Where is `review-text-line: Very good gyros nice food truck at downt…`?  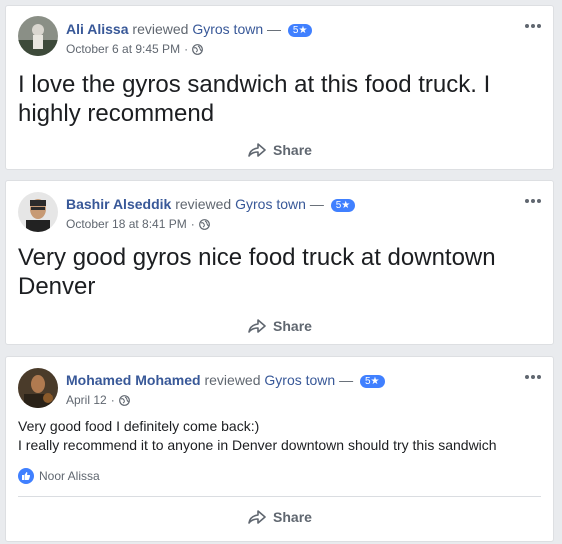
review-text-line: Very good gyros nice food truck at downt… is located at coordinates (257, 257).